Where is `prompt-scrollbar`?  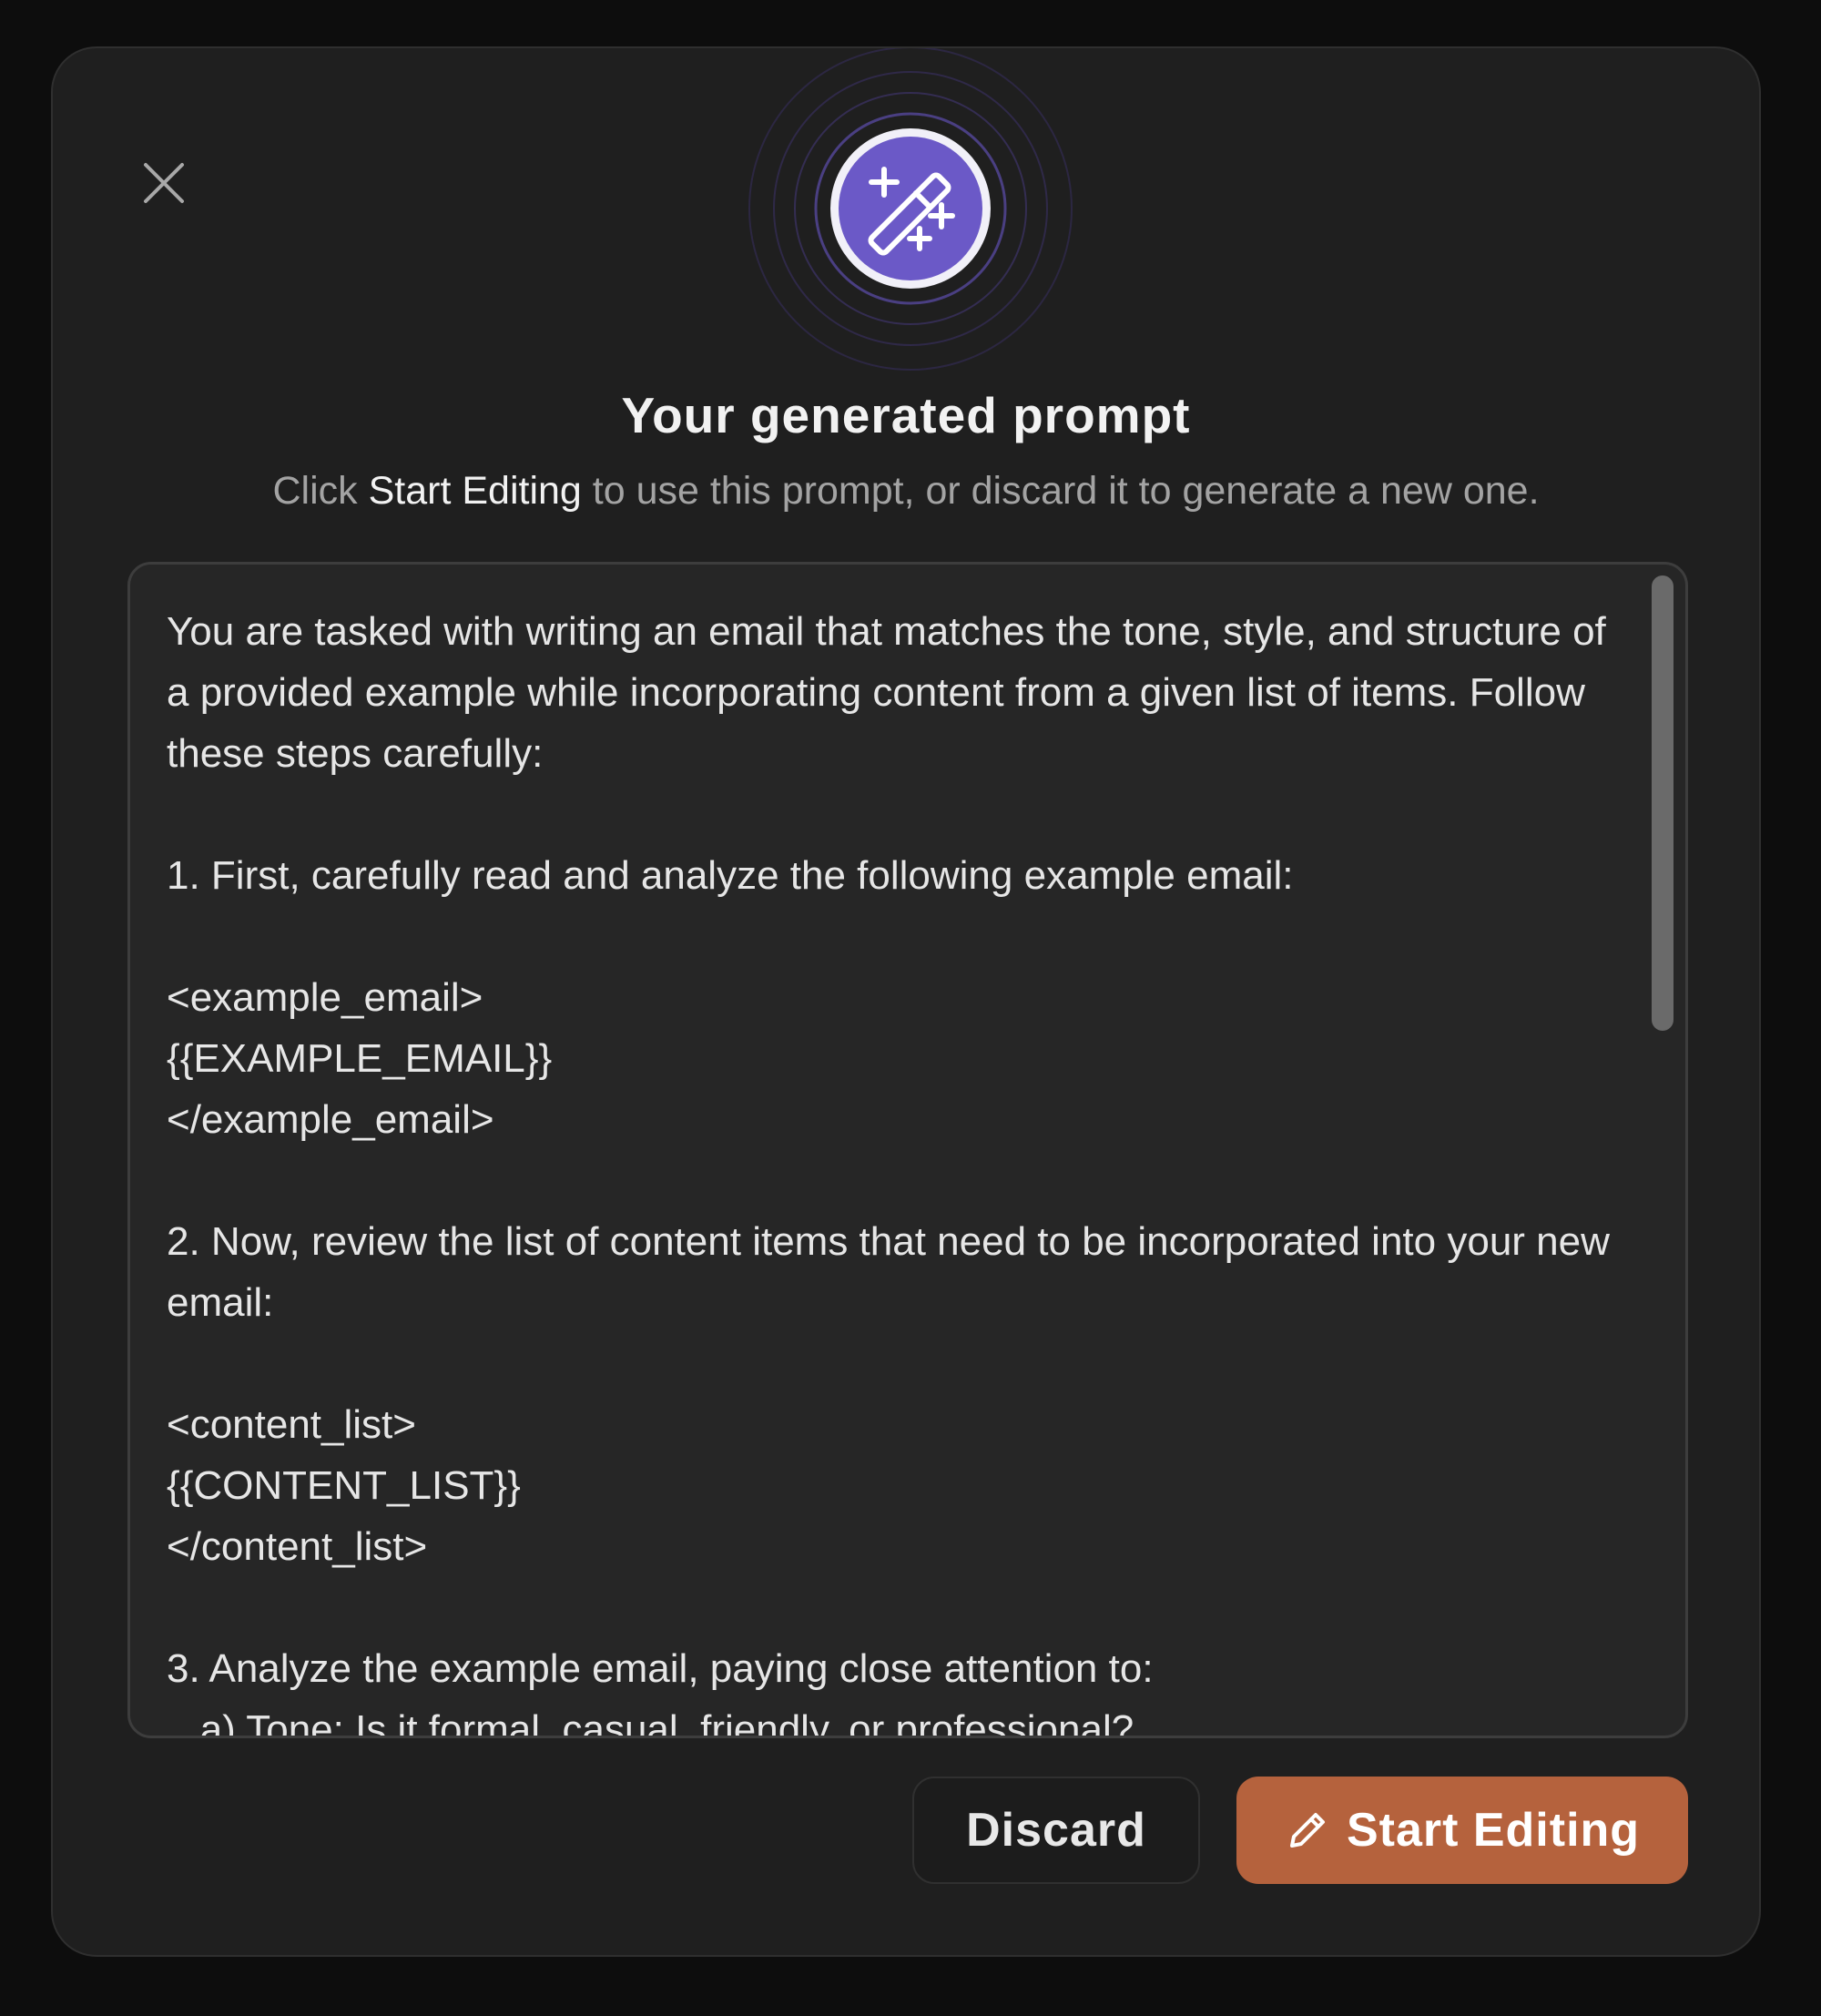
prompt-scrollbar is located at coordinates (1662, 1151).